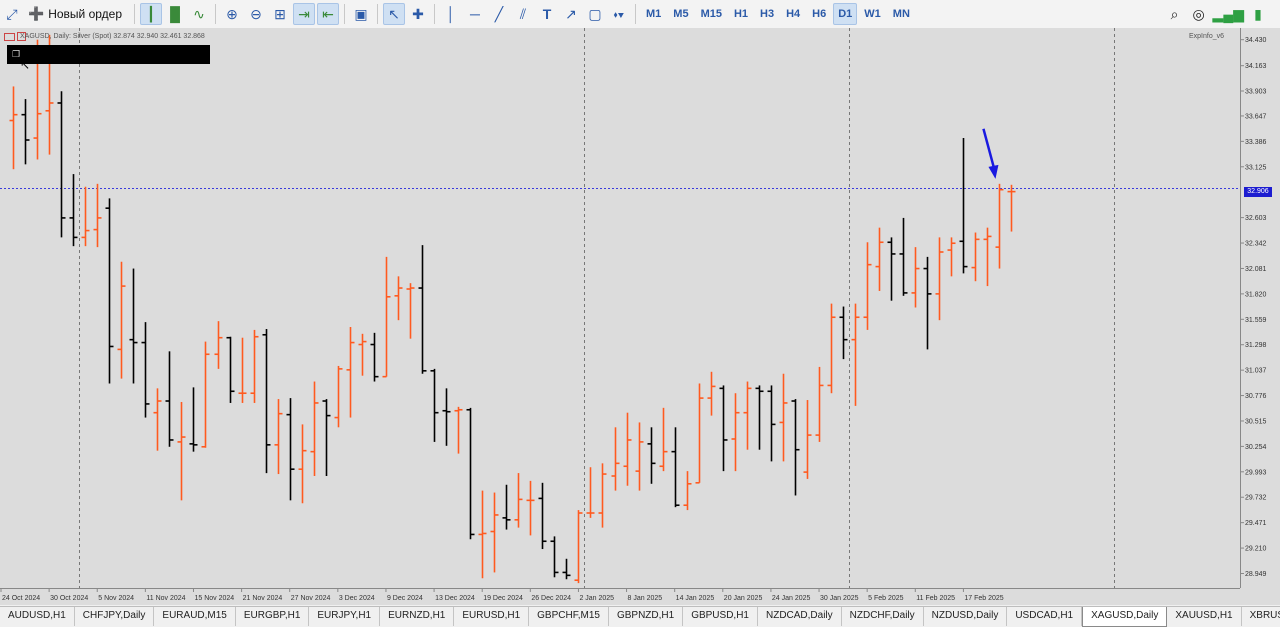 Image resolution: width=1280 pixels, height=627 pixels. I want to click on timeframe-d1: D1, so click(845, 14).